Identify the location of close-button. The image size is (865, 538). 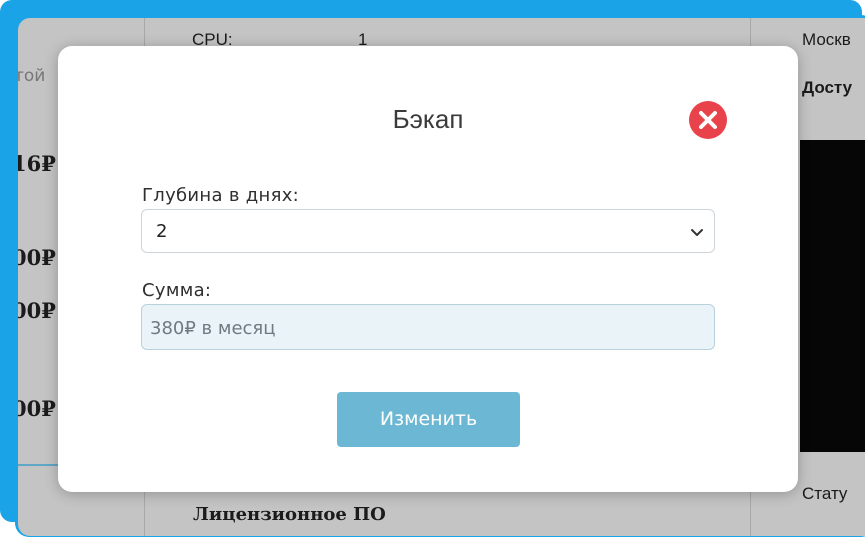
(708, 120).